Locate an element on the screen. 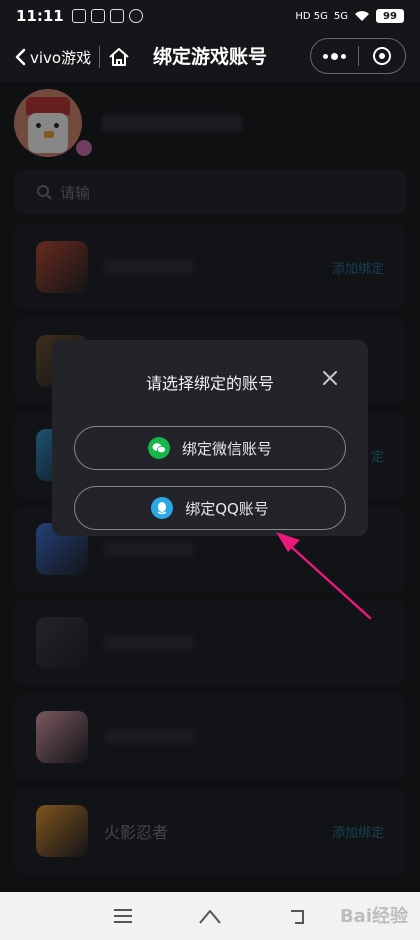  back-button: vivo游戏 is located at coordinates (52, 57).